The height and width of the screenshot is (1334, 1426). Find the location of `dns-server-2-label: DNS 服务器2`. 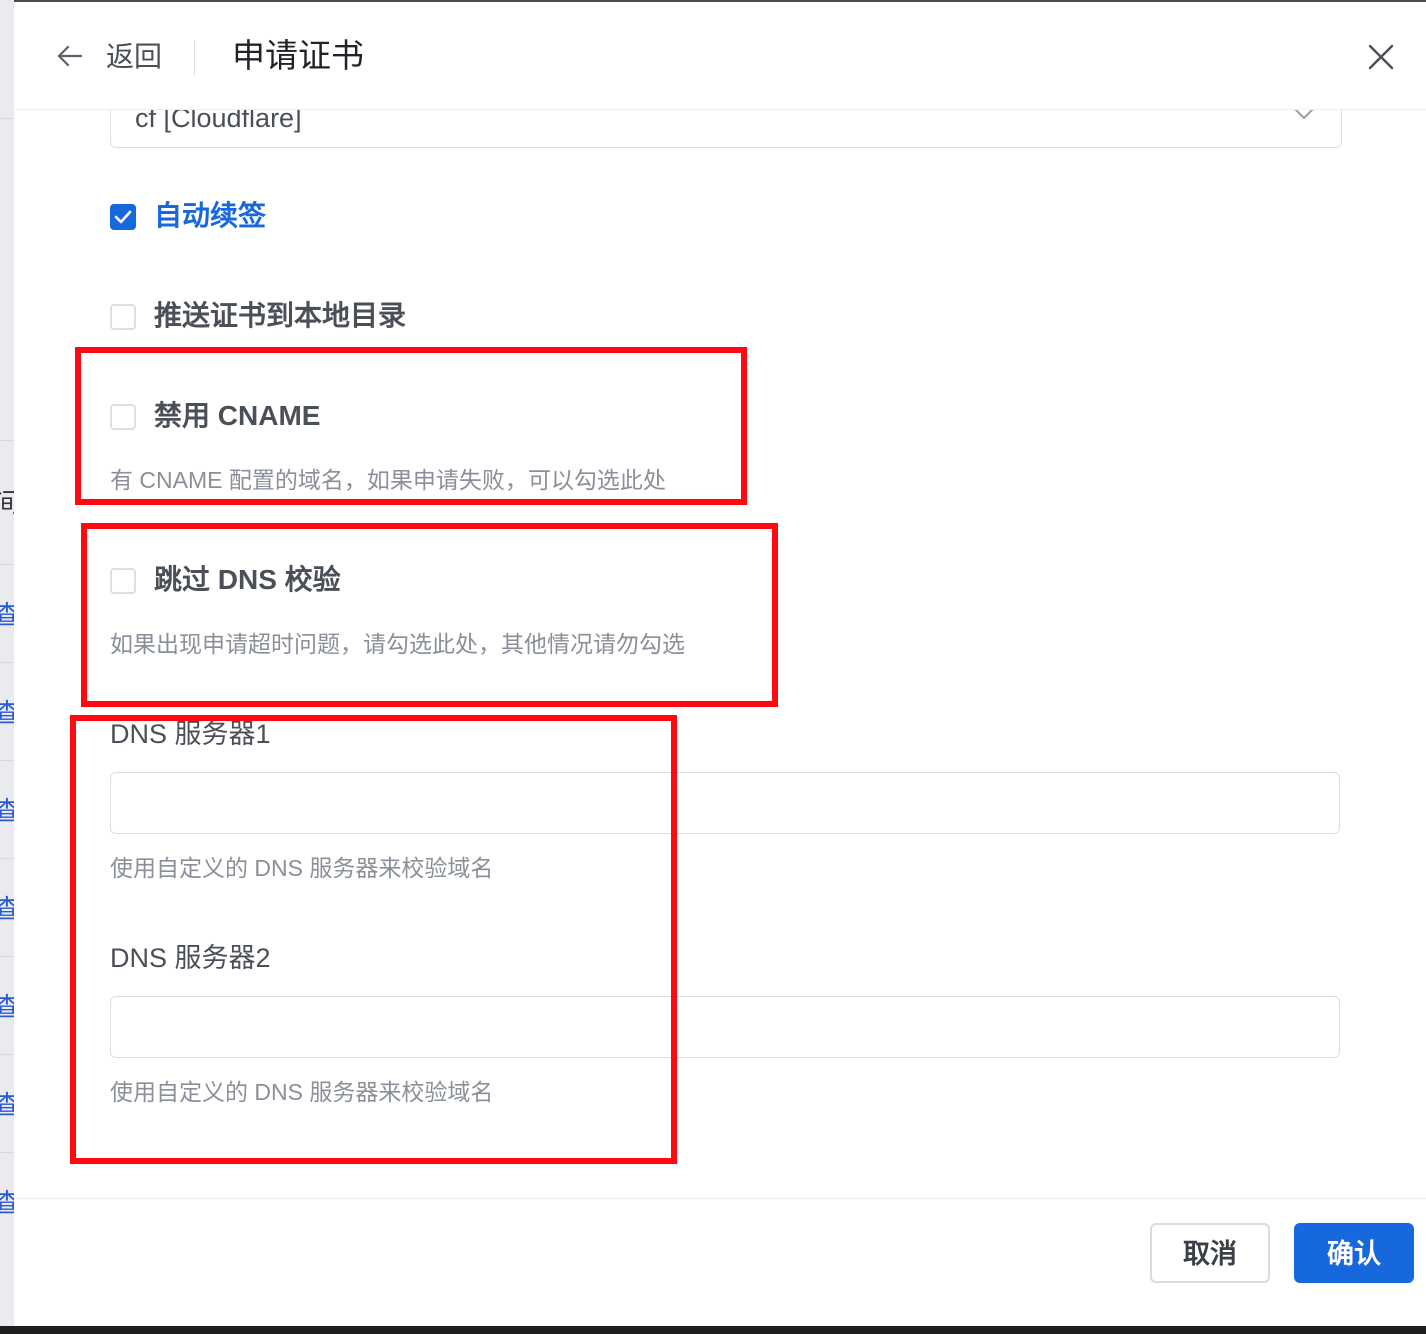

dns-server-2-label: DNS 服务器2 is located at coordinates (190, 958).